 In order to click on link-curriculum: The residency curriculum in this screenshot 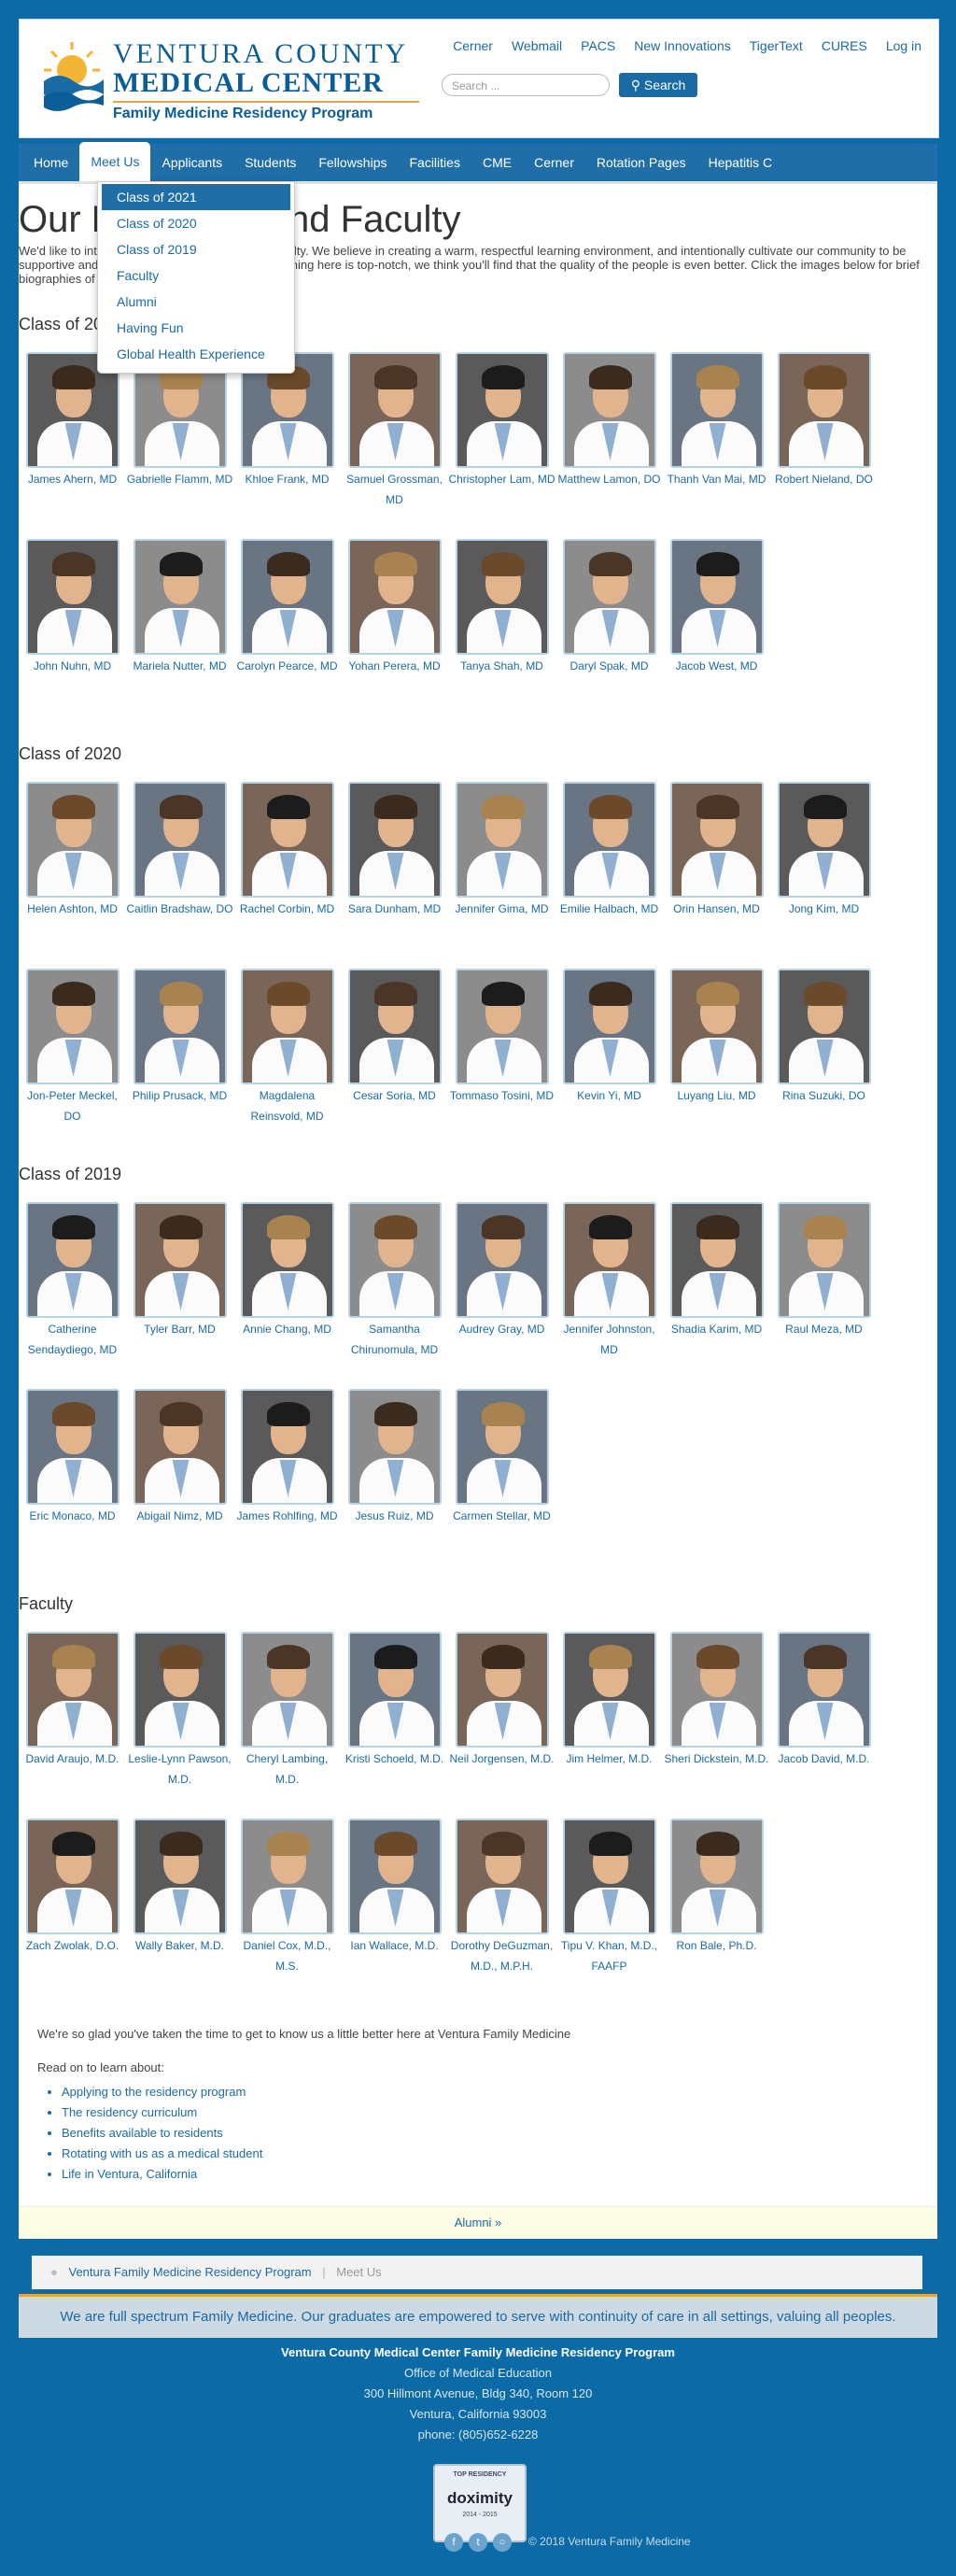, I will do `click(162, 2112)`.